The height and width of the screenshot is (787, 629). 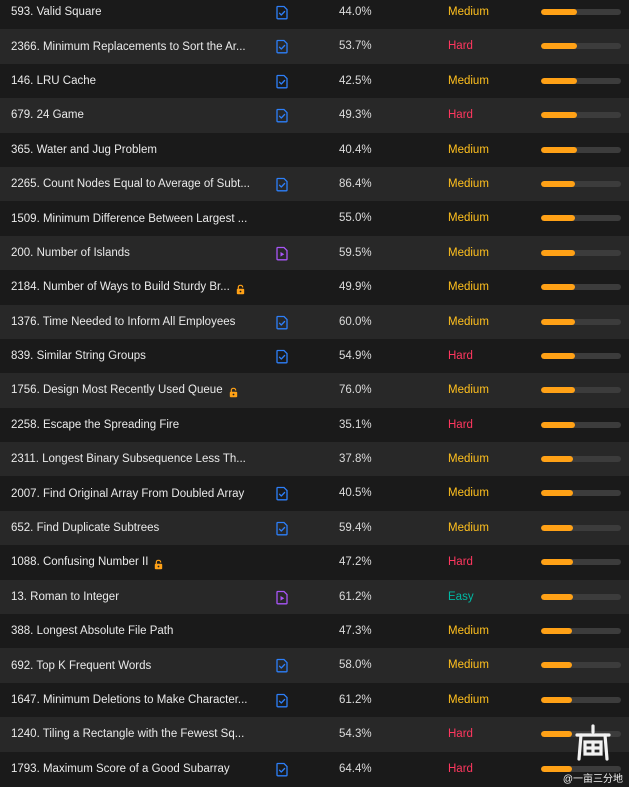 I want to click on acceptance-rate: 58.0%, so click(x=355, y=665).